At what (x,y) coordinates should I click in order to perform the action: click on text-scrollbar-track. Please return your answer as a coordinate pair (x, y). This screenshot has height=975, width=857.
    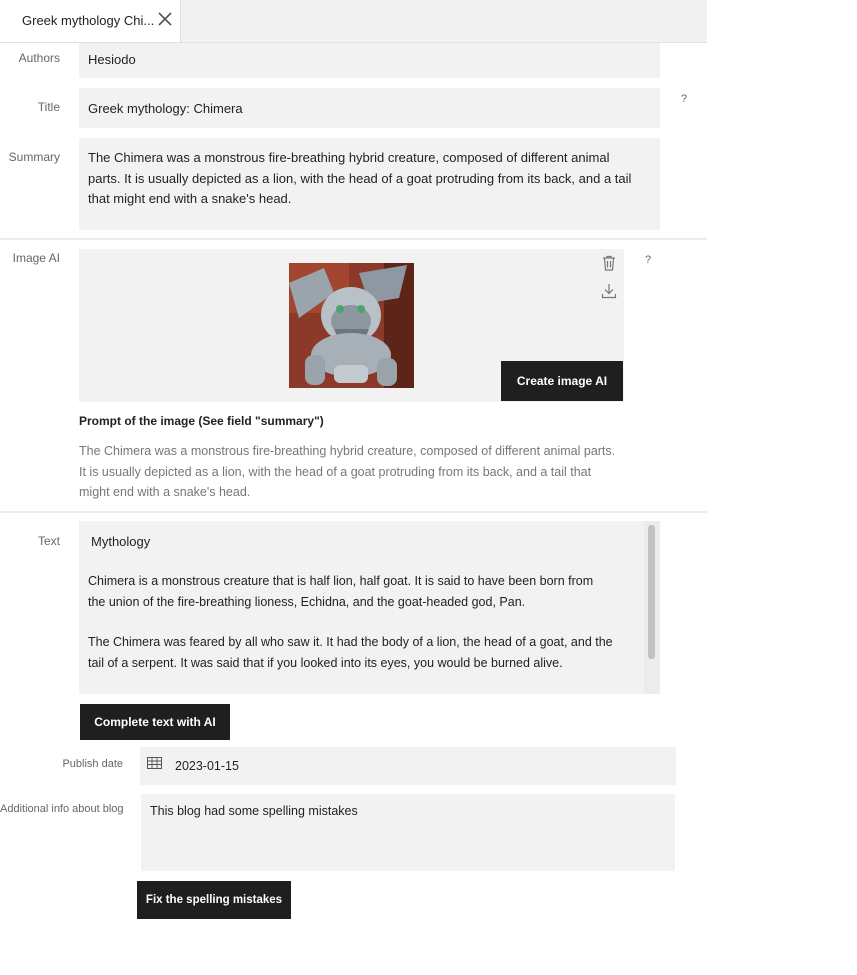
    Looking at the image, I should click on (652, 607).